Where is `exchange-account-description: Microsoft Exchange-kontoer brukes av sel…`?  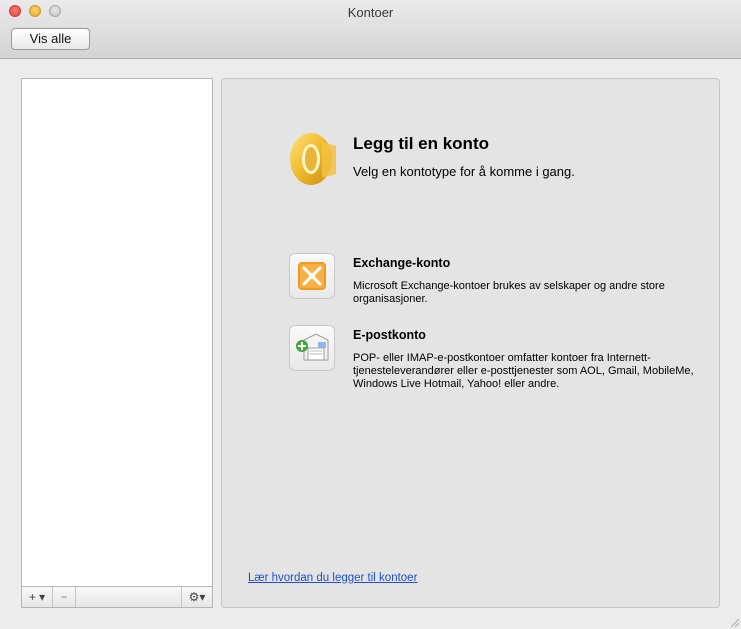
exchange-account-description: Microsoft Exchange-kontoer brukes av sel… is located at coordinates (509, 292).